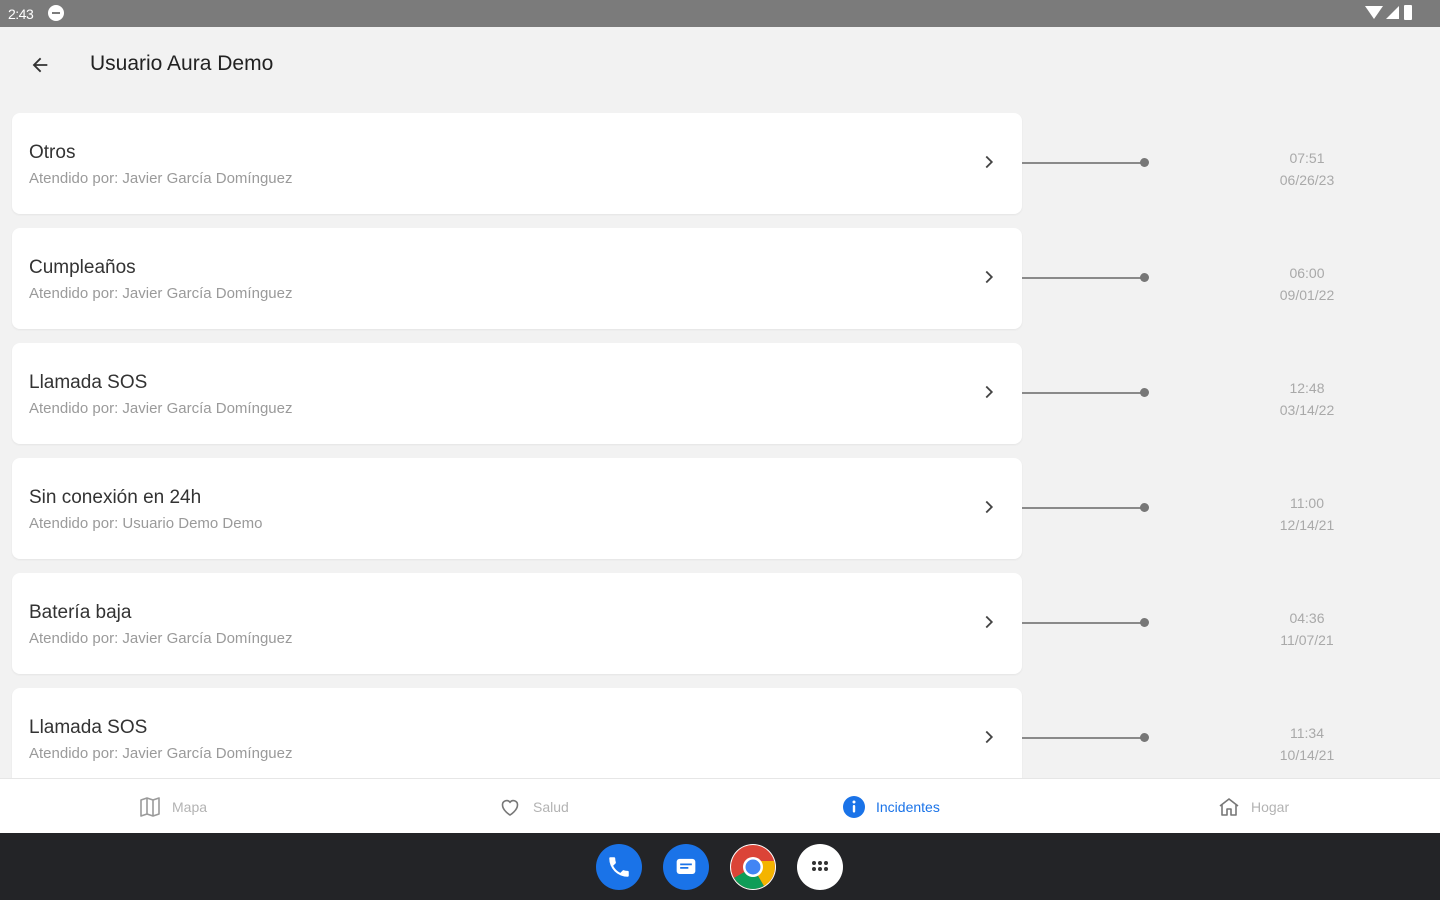  I want to click on app-drawer-icon, so click(820, 866).